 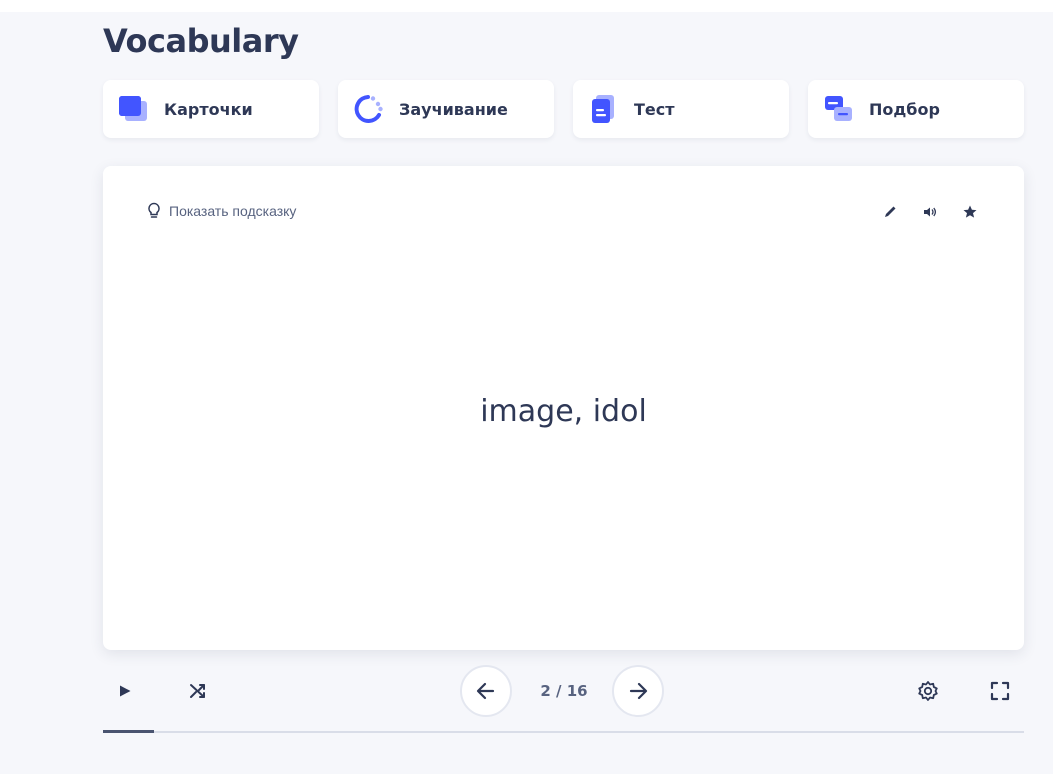 I want to click on audio-icon, so click(x=930, y=212).